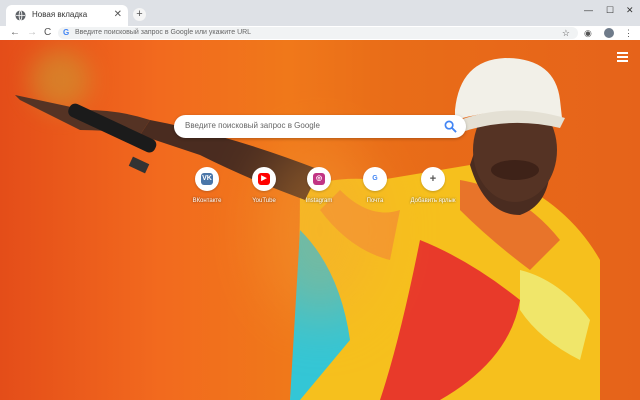 Image resolution: width=640 pixels, height=400 pixels. What do you see at coordinates (319, 201) in the screenshot?
I see `shortcut-label: Instagram` at bounding box center [319, 201].